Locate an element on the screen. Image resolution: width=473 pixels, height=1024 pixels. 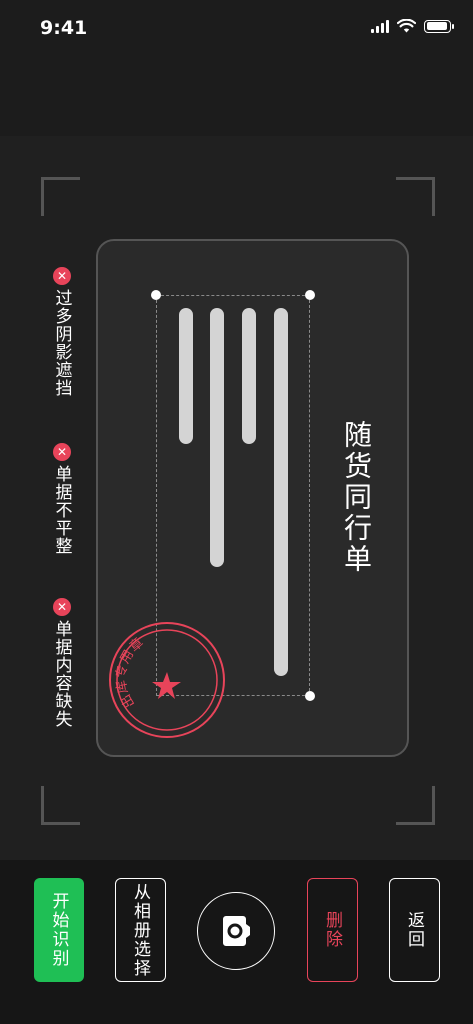
tip-item-flat: ✕ 单据不平整 is located at coordinates (62, 499).